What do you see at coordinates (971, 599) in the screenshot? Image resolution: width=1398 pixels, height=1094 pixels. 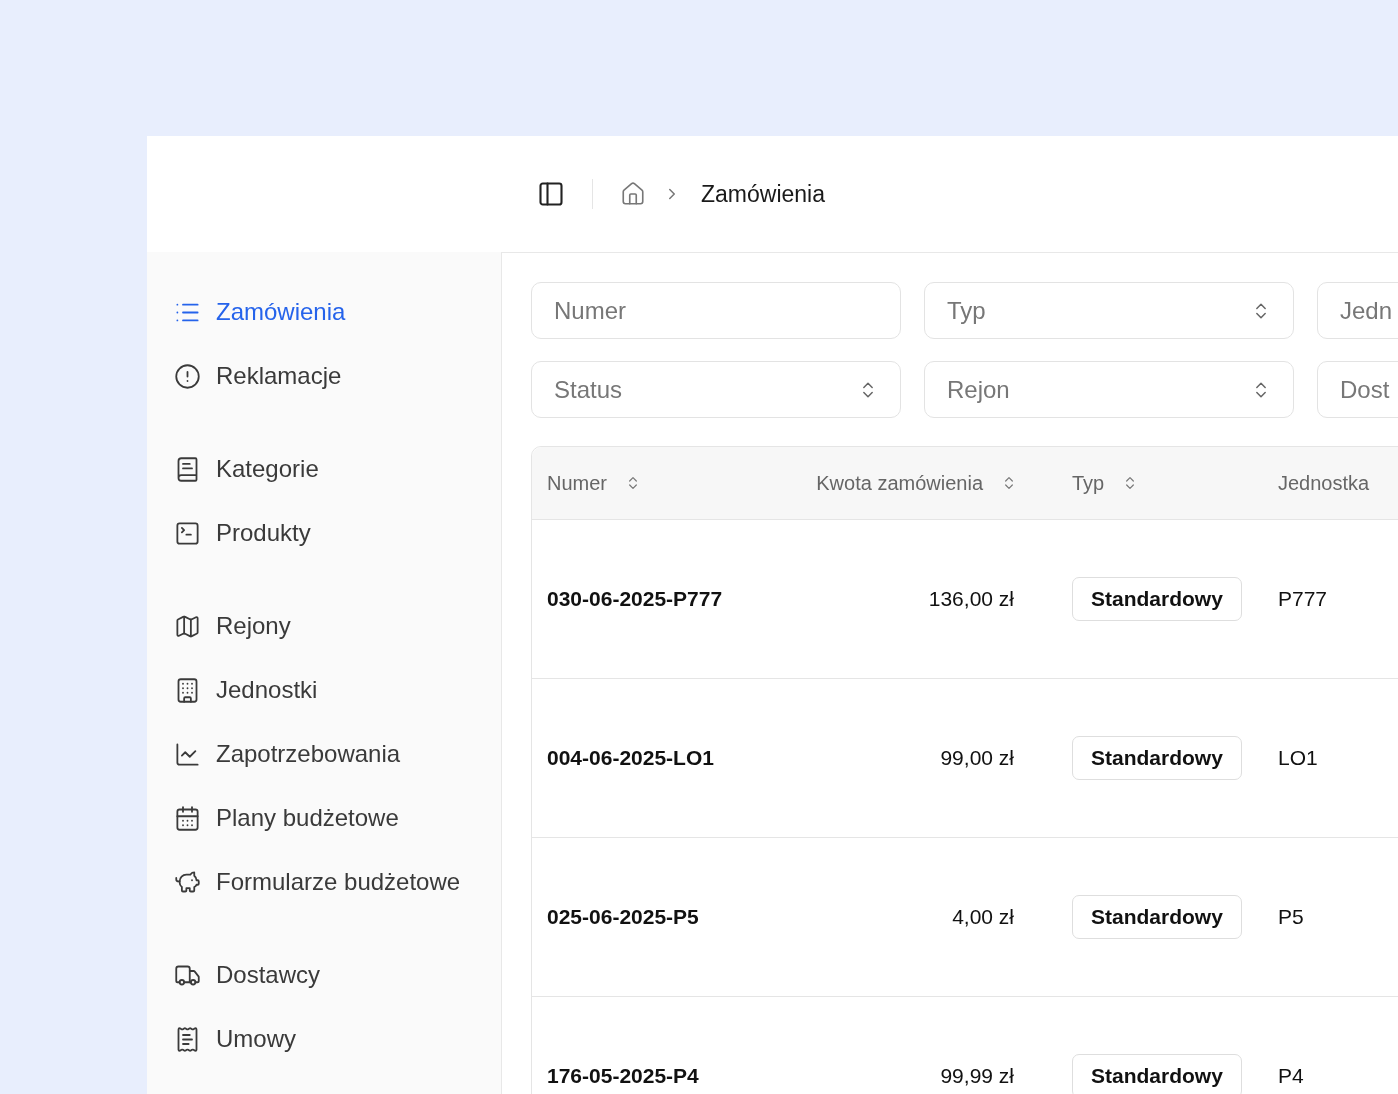 I see `order-amount: 136,00 zł` at bounding box center [971, 599].